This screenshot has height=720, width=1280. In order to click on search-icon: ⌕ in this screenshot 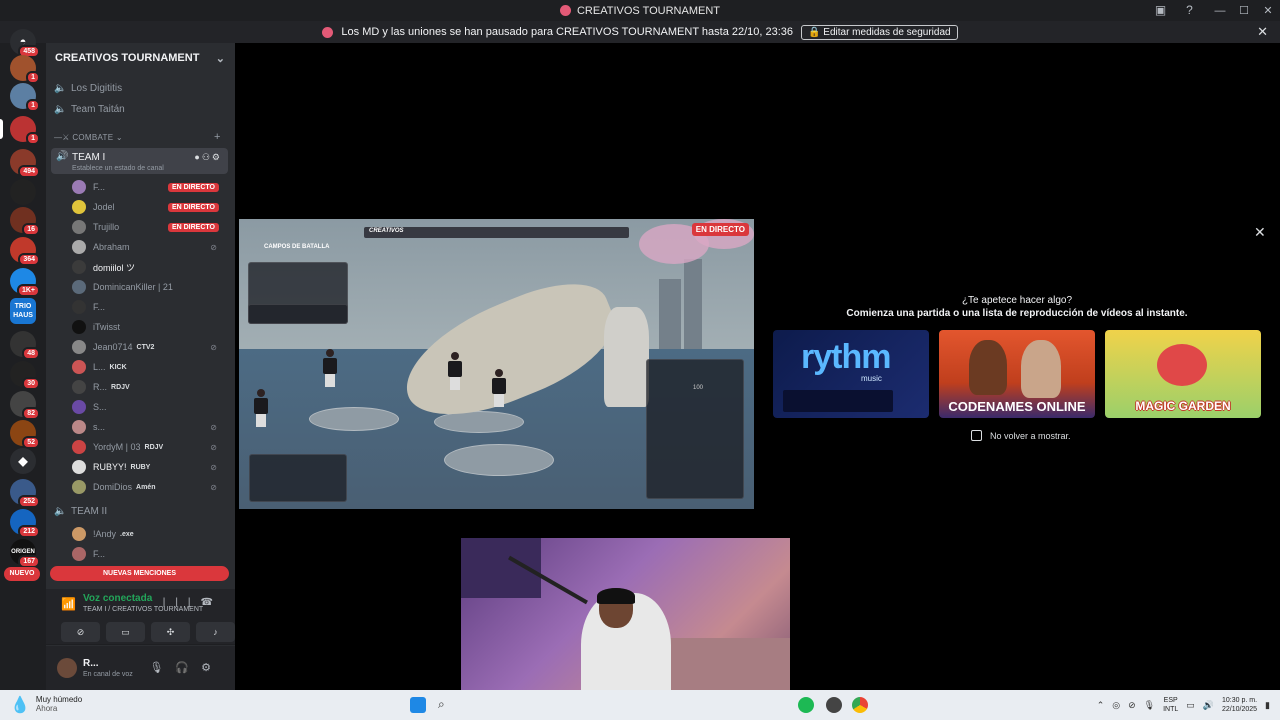, I will do `click(446, 705)`.